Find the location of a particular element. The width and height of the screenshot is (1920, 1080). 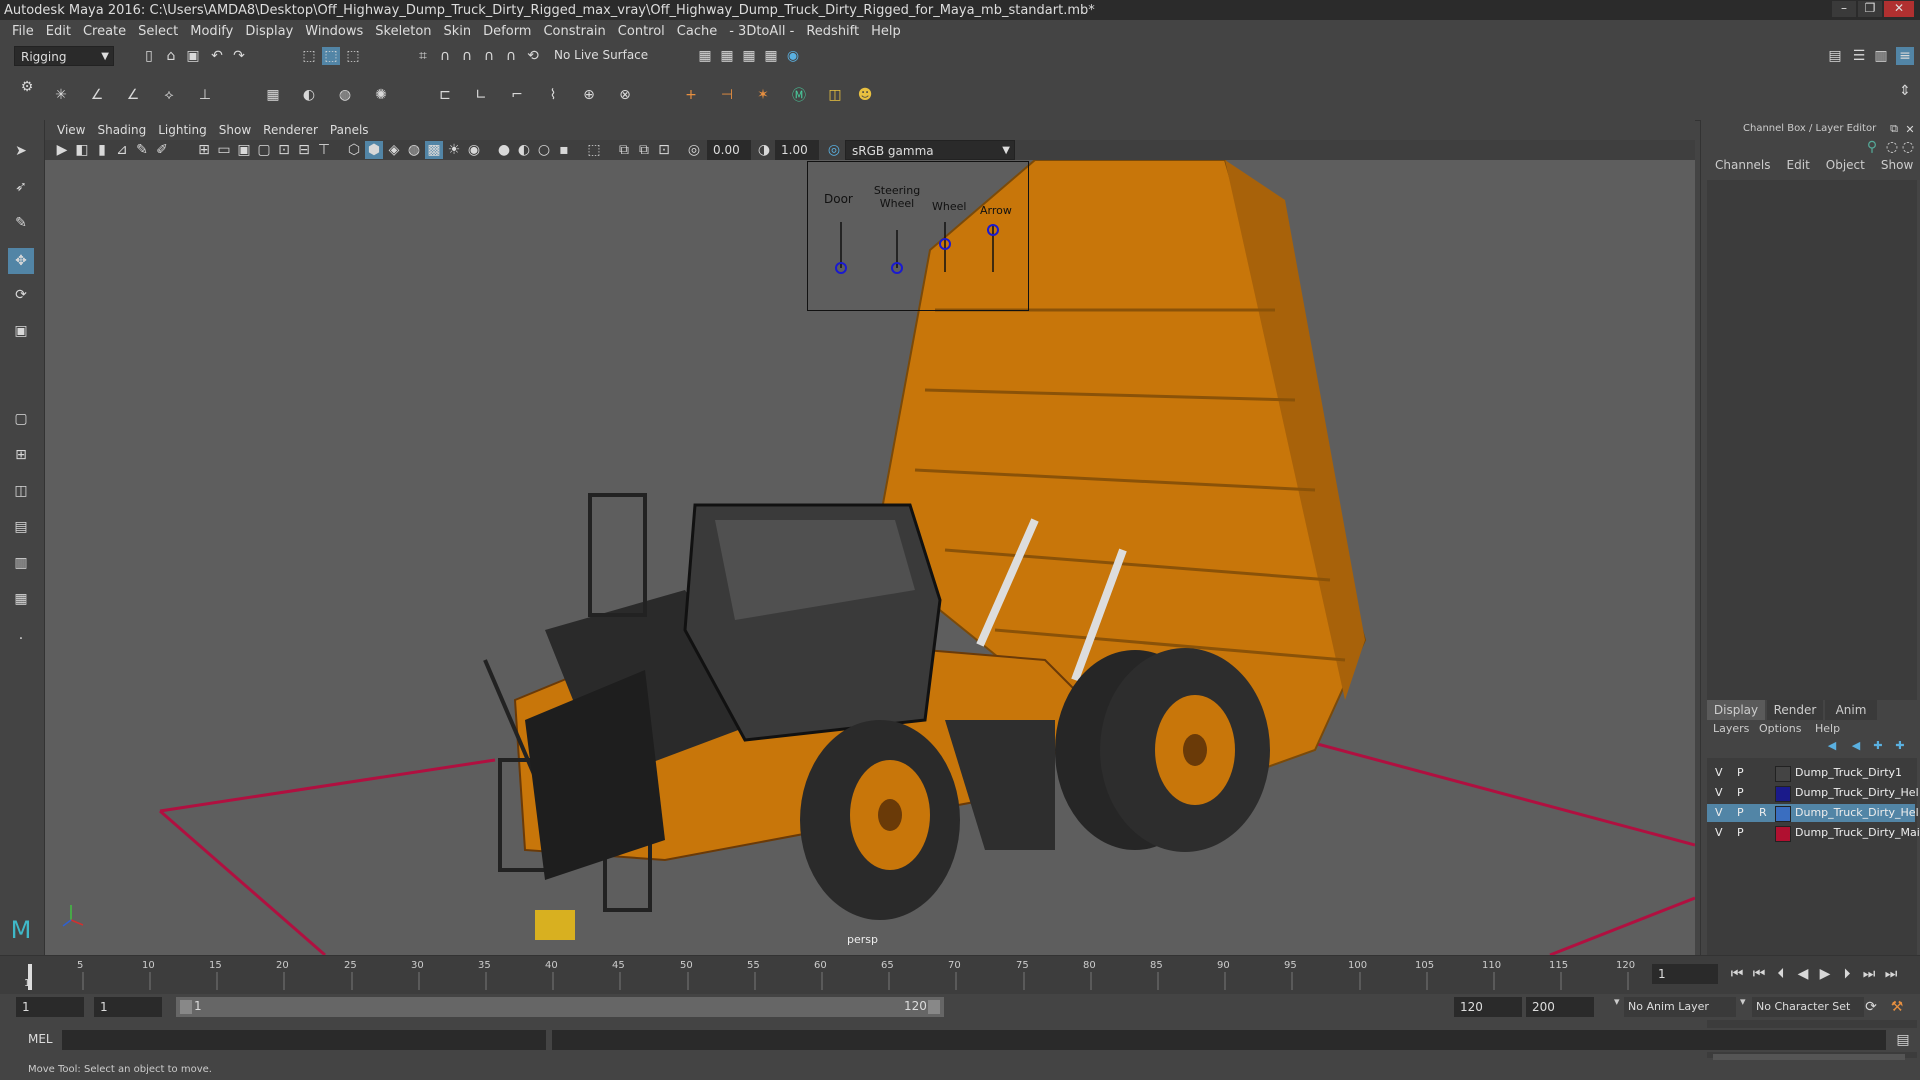

vp-menu-panels: Panels is located at coordinates (349, 130).